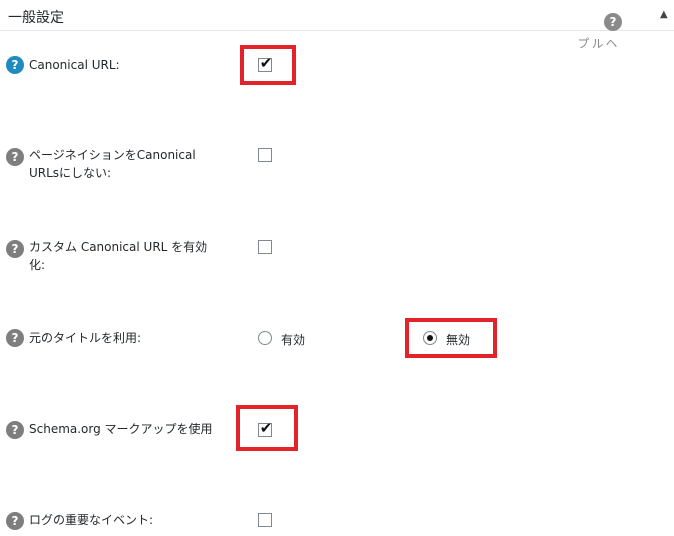  What do you see at coordinates (91, 520) in the screenshot?
I see `setting-label: ログの重要なイベント:` at bounding box center [91, 520].